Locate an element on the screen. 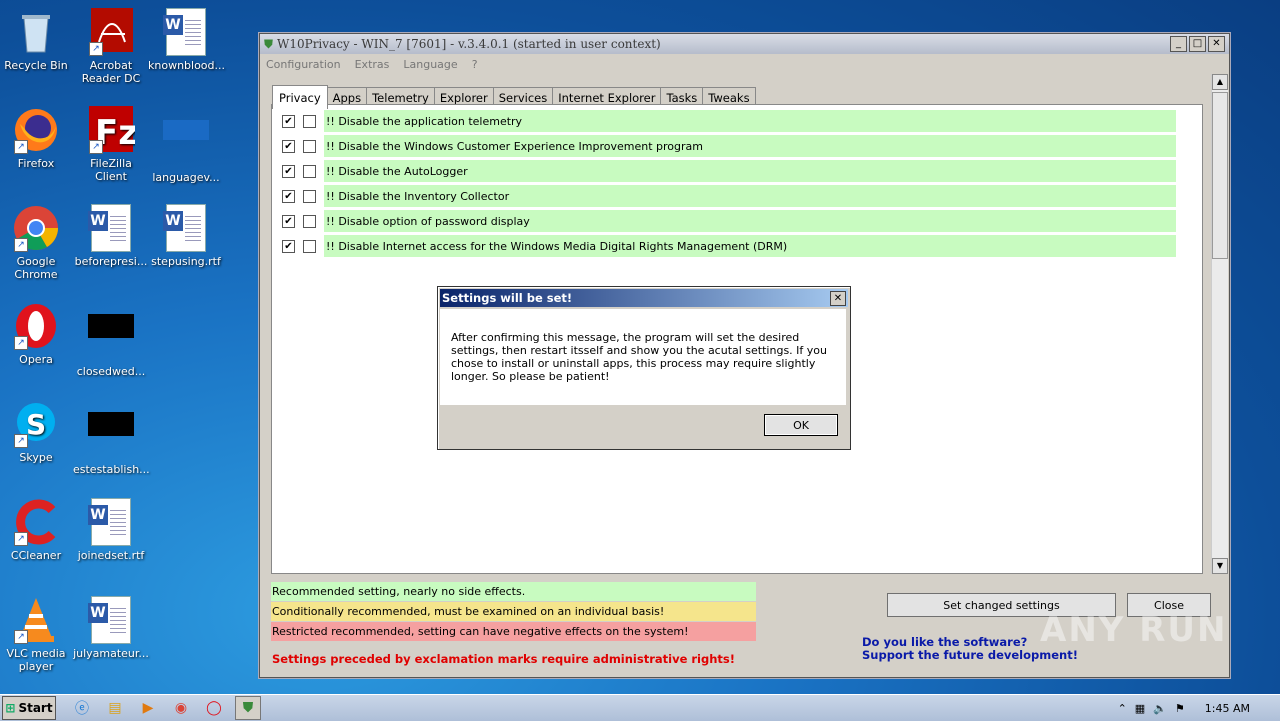  scroll-thumb is located at coordinates (1220, 175).